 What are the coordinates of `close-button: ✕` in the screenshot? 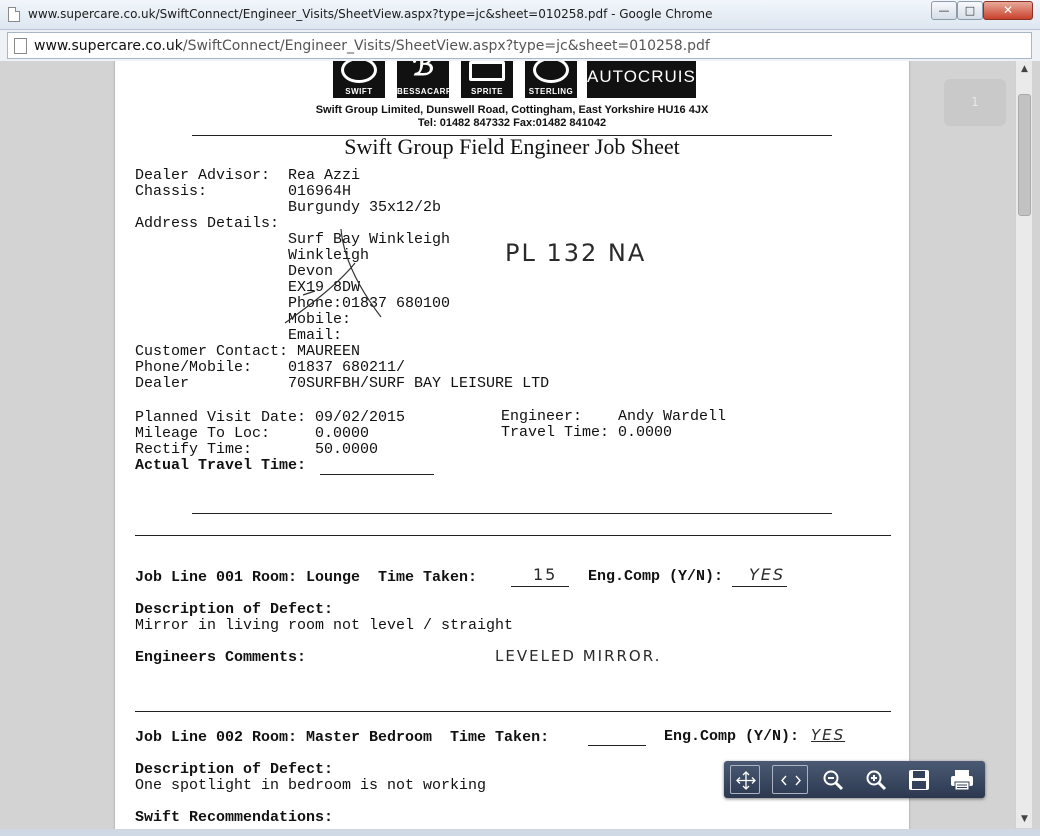 It's located at (1008, 10).